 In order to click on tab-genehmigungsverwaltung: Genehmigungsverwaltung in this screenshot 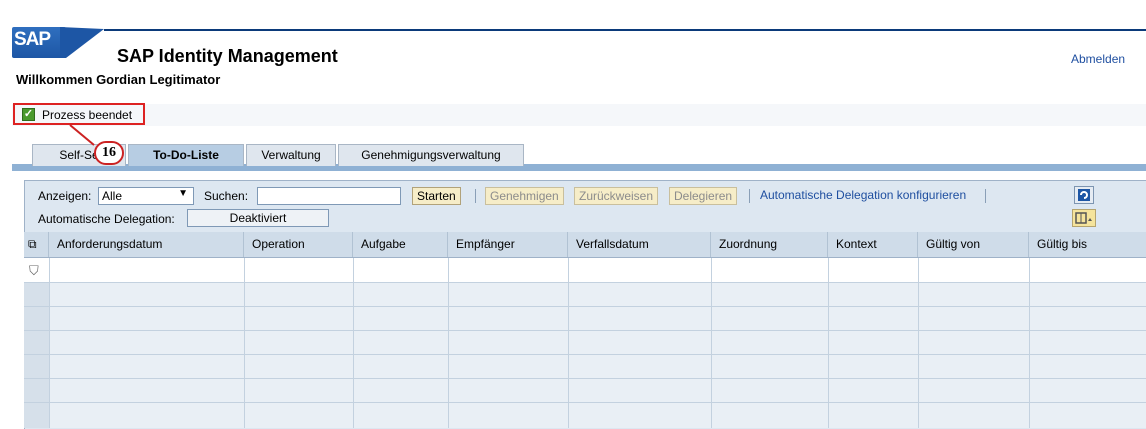, I will do `click(431, 155)`.